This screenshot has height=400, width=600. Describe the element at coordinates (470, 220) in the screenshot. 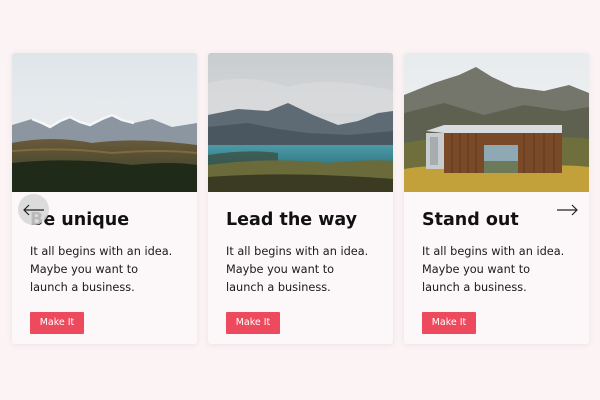

I see `card-title: Stand out` at that location.